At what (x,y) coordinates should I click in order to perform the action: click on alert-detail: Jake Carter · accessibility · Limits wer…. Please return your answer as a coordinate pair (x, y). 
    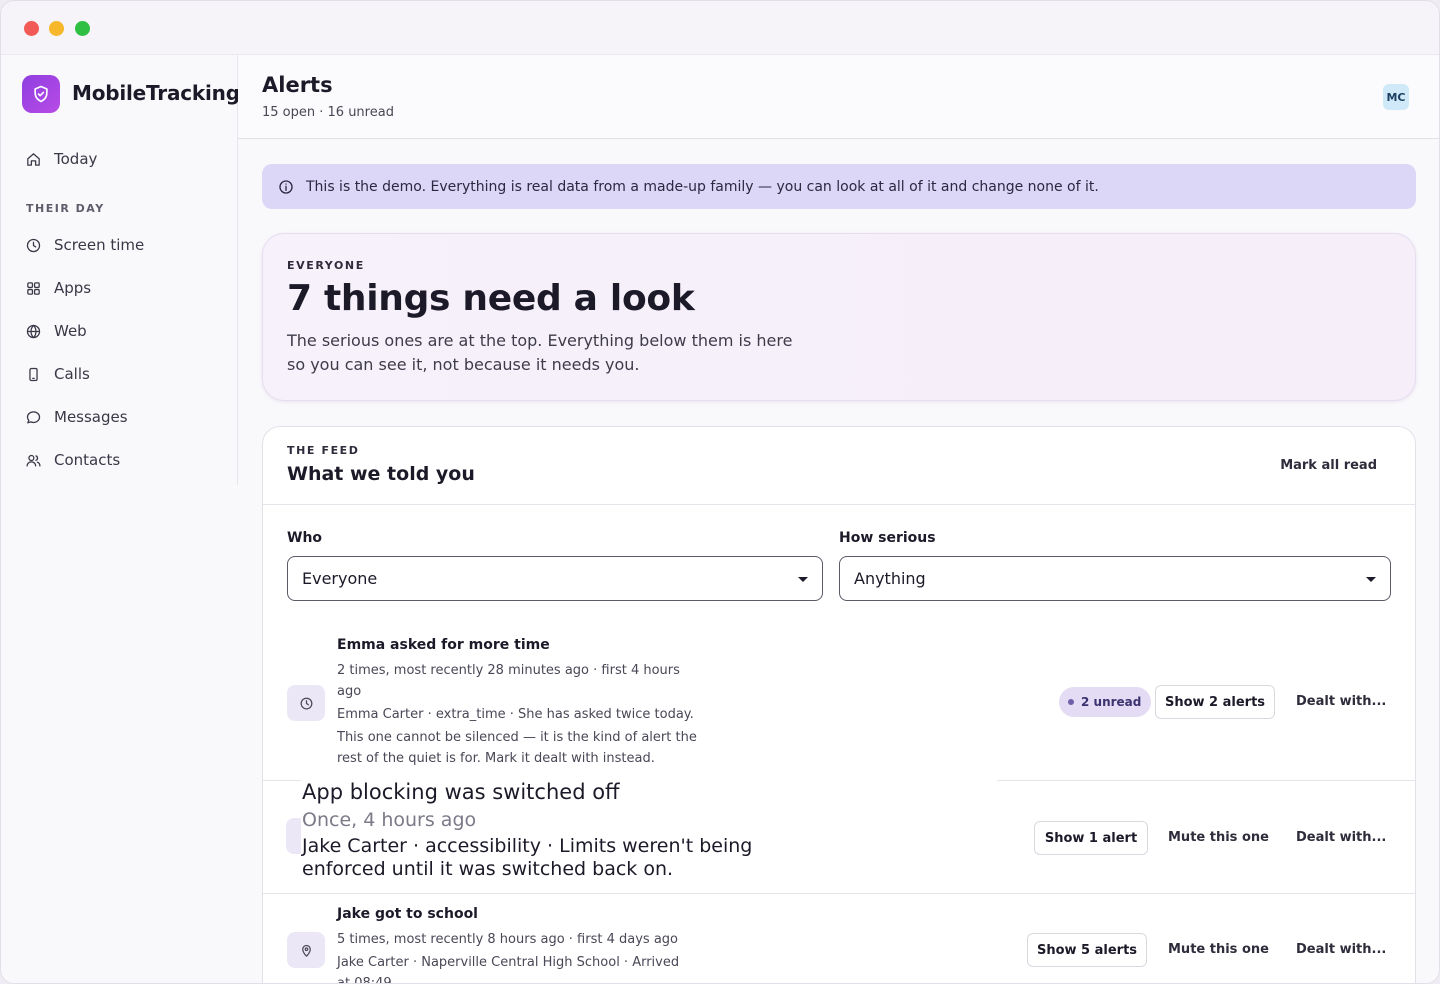
    Looking at the image, I should click on (527, 846).